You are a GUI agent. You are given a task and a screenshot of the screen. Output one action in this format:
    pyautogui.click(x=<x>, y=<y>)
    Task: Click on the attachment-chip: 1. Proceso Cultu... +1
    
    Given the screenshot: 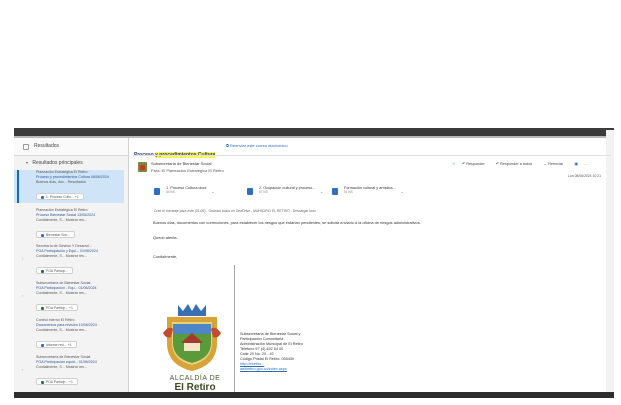 What is the action you would take?
    pyautogui.click(x=60, y=196)
    